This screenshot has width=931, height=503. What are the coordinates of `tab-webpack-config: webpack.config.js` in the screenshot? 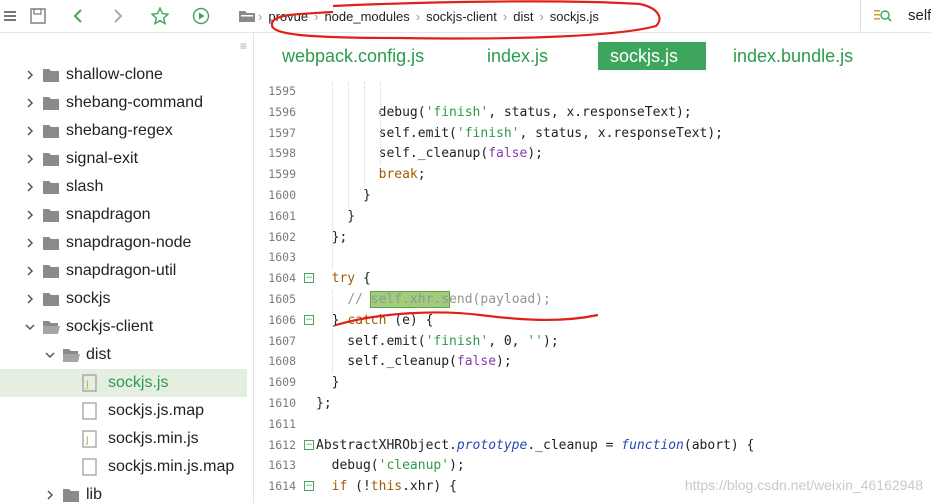 It's located at (353, 56).